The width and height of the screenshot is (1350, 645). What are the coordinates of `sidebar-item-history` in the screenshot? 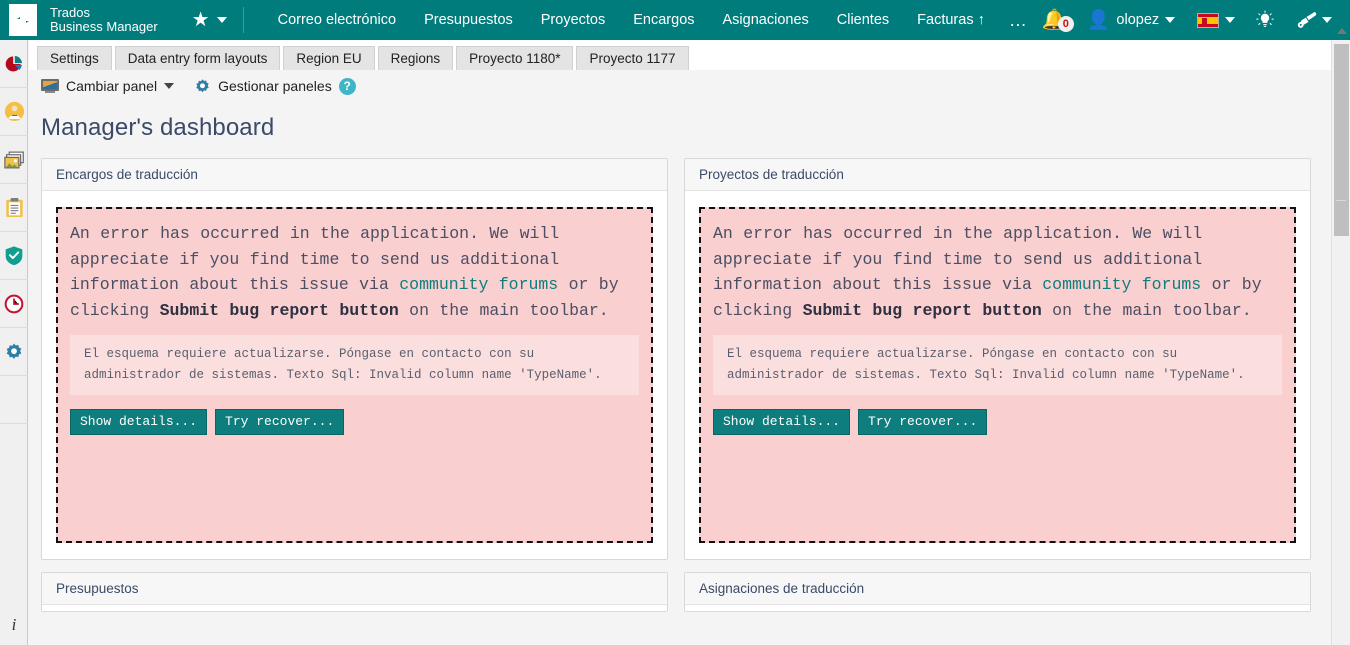 It's located at (14, 304).